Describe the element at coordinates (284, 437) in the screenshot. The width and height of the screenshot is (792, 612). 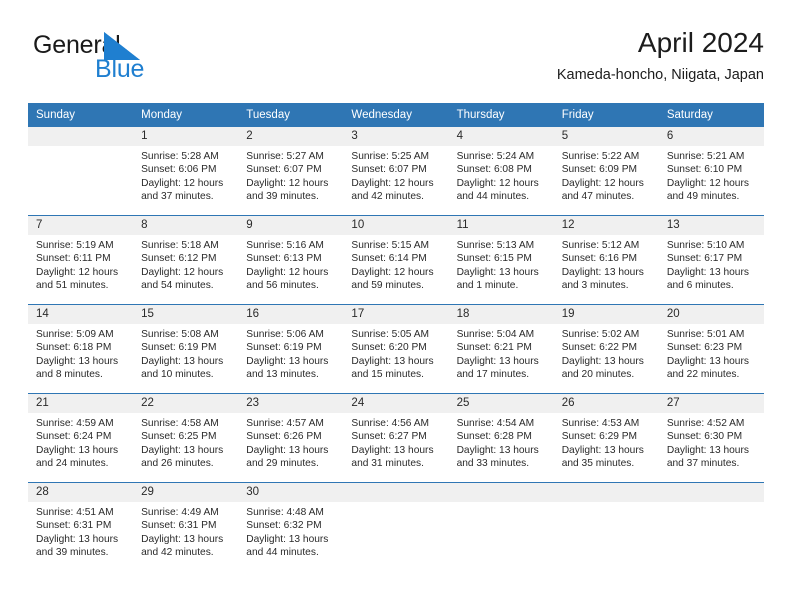
I see `sunset-text: Sunset: 6:26 PM` at that location.